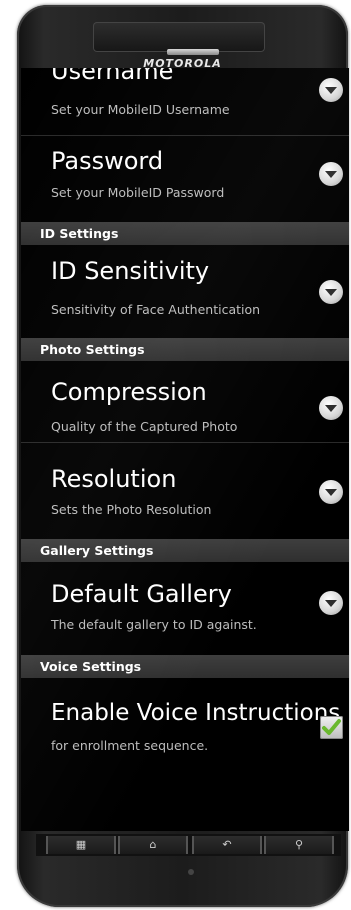 Image resolution: width=351 pixels, height=910 pixels. I want to click on voice-checkbox, so click(331, 727).